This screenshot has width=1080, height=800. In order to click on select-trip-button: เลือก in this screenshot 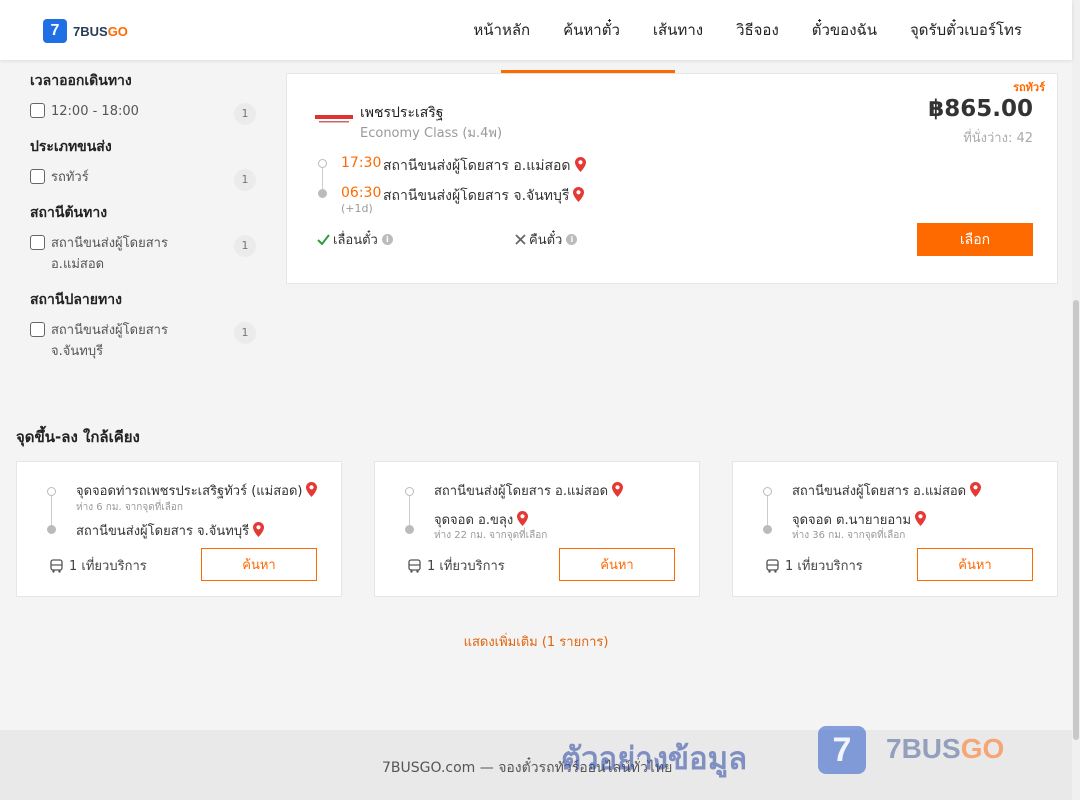, I will do `click(975, 239)`.